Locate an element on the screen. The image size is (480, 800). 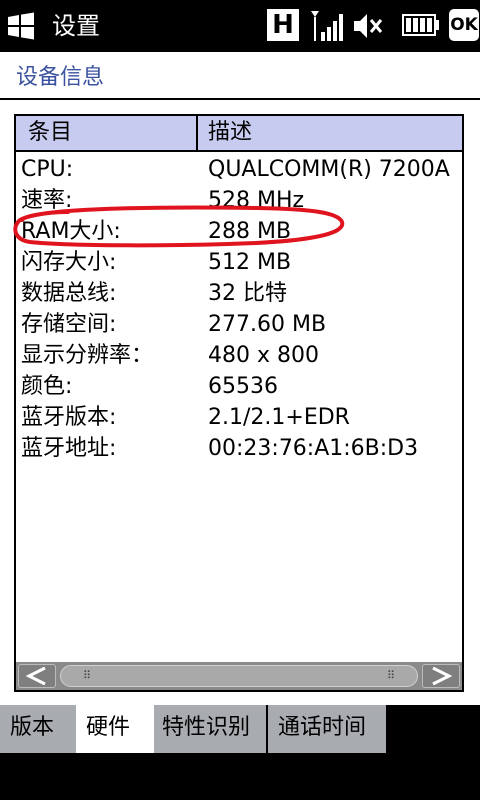
column-divider is located at coordinates (197, 133).